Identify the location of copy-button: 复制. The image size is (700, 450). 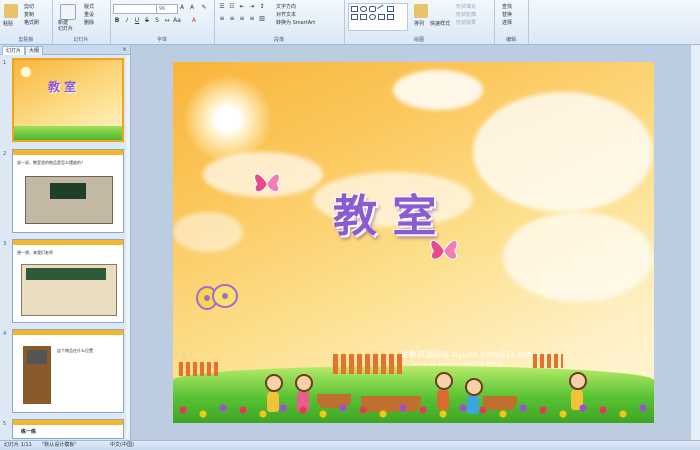
(29, 14).